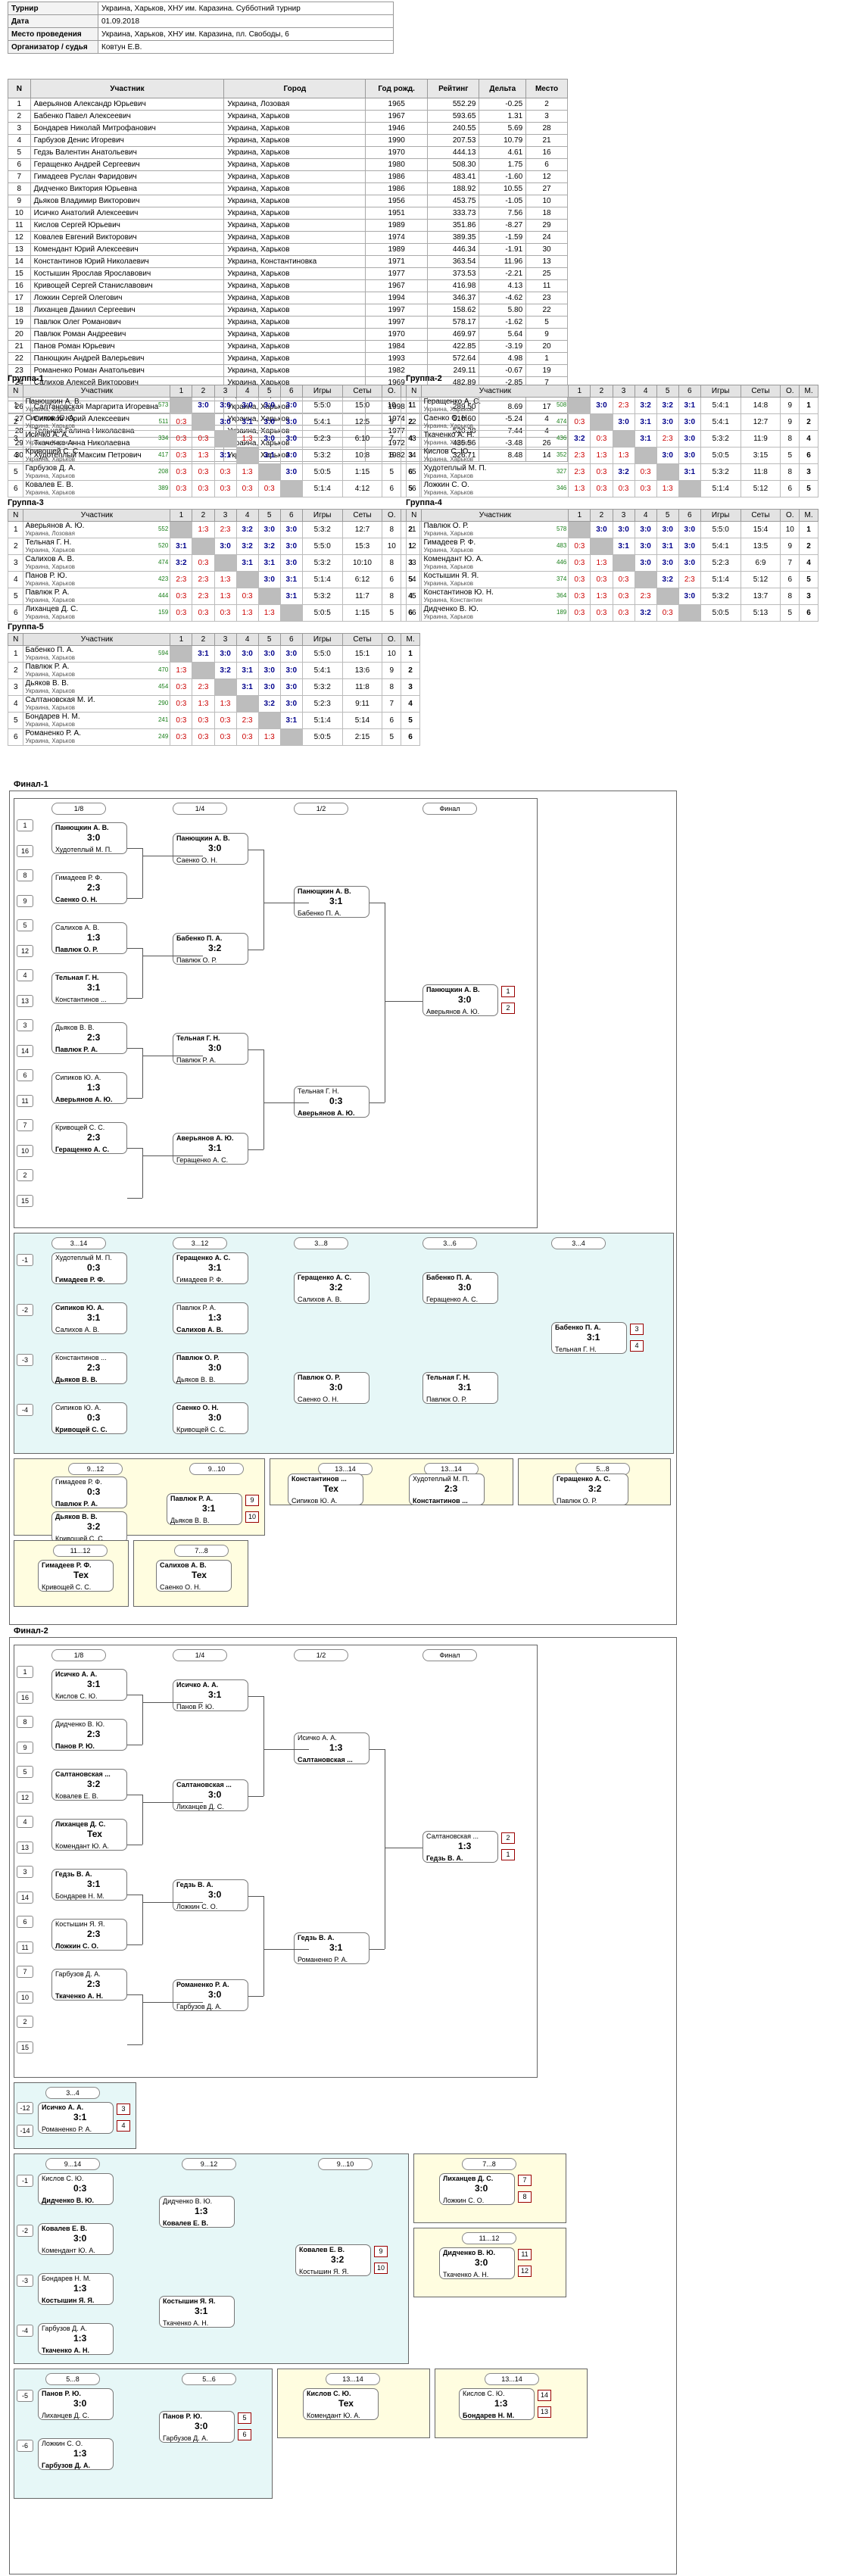 The height and width of the screenshot is (2576, 845). What do you see at coordinates (199, 1575) in the screenshot?
I see `match-score: Тех` at bounding box center [199, 1575].